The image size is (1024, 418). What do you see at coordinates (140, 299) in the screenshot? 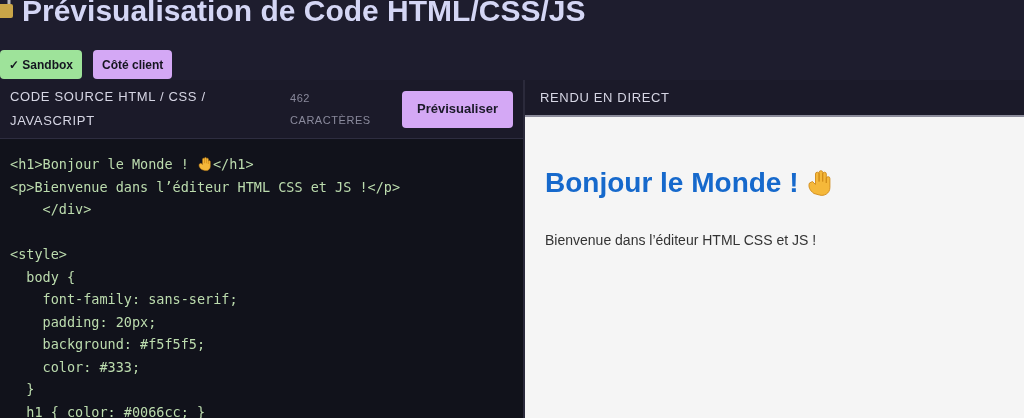
I see `code-line: font-family: sans-serif;` at bounding box center [140, 299].